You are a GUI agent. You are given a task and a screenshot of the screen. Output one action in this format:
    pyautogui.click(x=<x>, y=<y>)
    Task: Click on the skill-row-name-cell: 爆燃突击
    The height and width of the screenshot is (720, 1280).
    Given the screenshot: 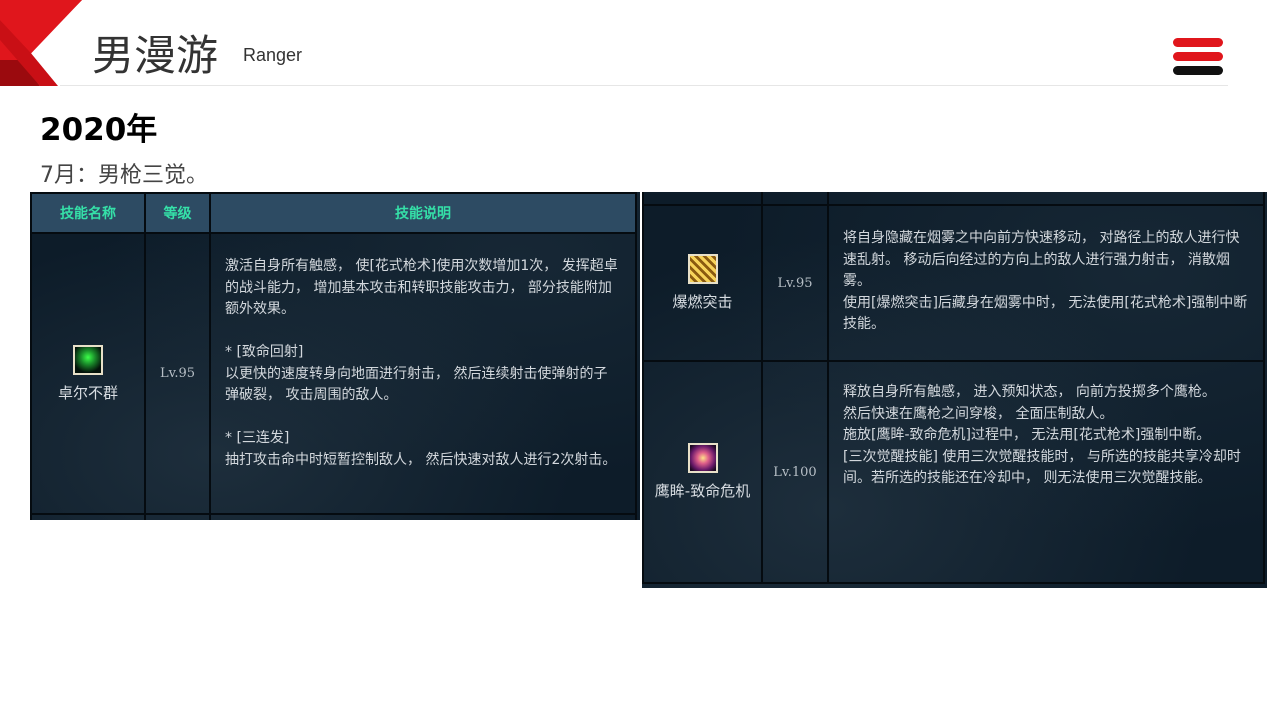 What is the action you would take?
    pyautogui.click(x=702, y=283)
    